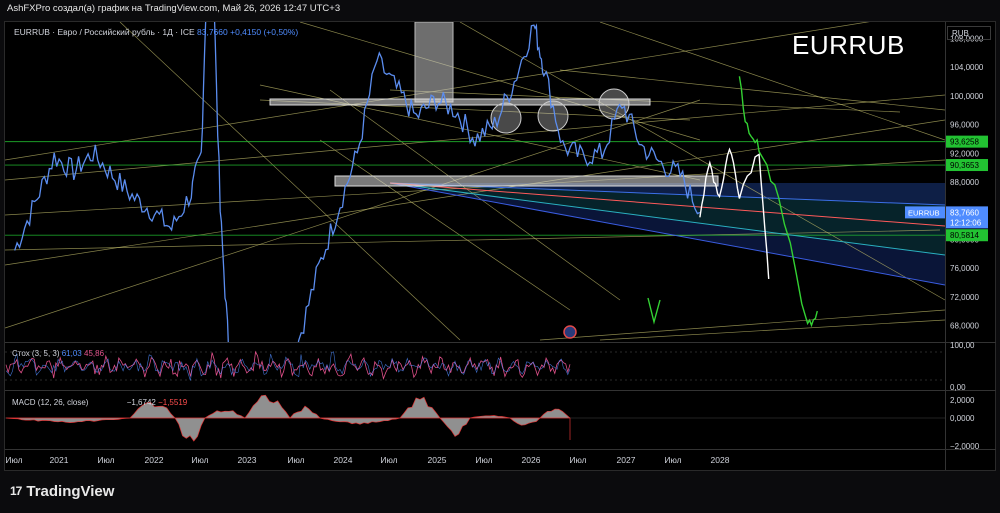  What do you see at coordinates (99, 402) in the screenshot?
I see `macd-legend: MACD (12, 26, close) −1,6742 −1,5519` at bounding box center [99, 402].